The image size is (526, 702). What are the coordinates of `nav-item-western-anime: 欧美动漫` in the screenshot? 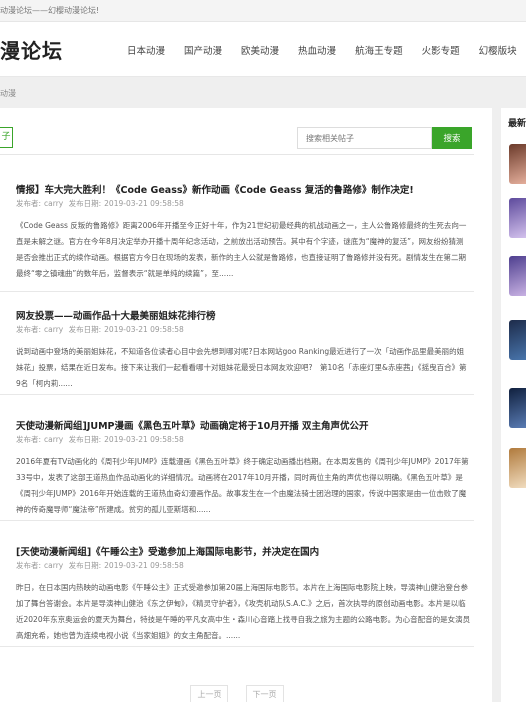 It's located at (260, 50).